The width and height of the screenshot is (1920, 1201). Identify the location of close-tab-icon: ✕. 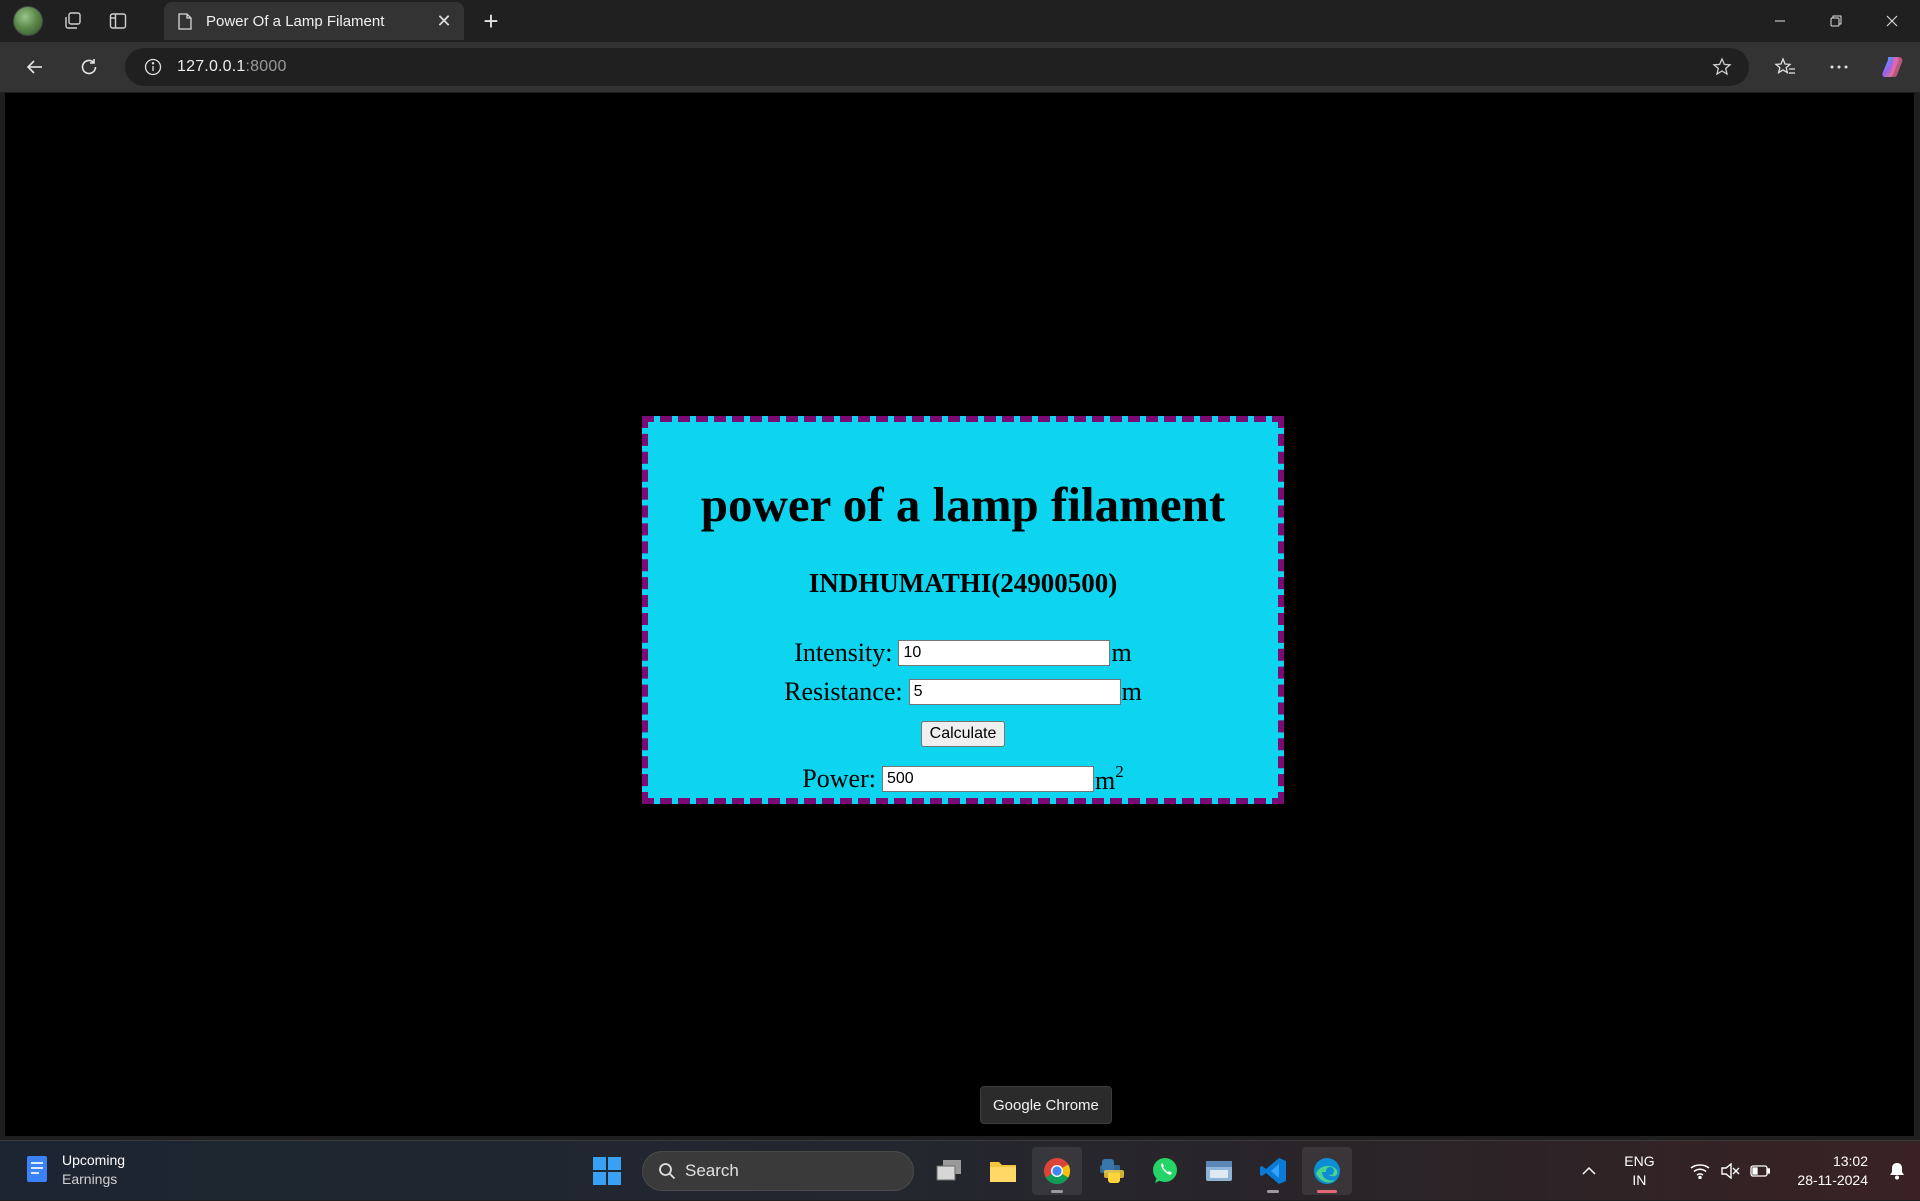
(444, 21).